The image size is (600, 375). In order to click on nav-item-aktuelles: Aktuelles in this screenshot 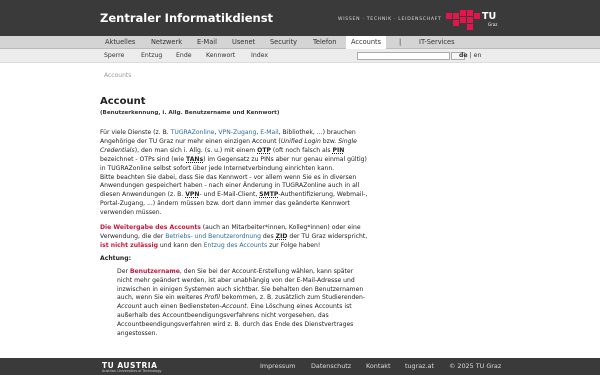, I will do `click(120, 42)`.